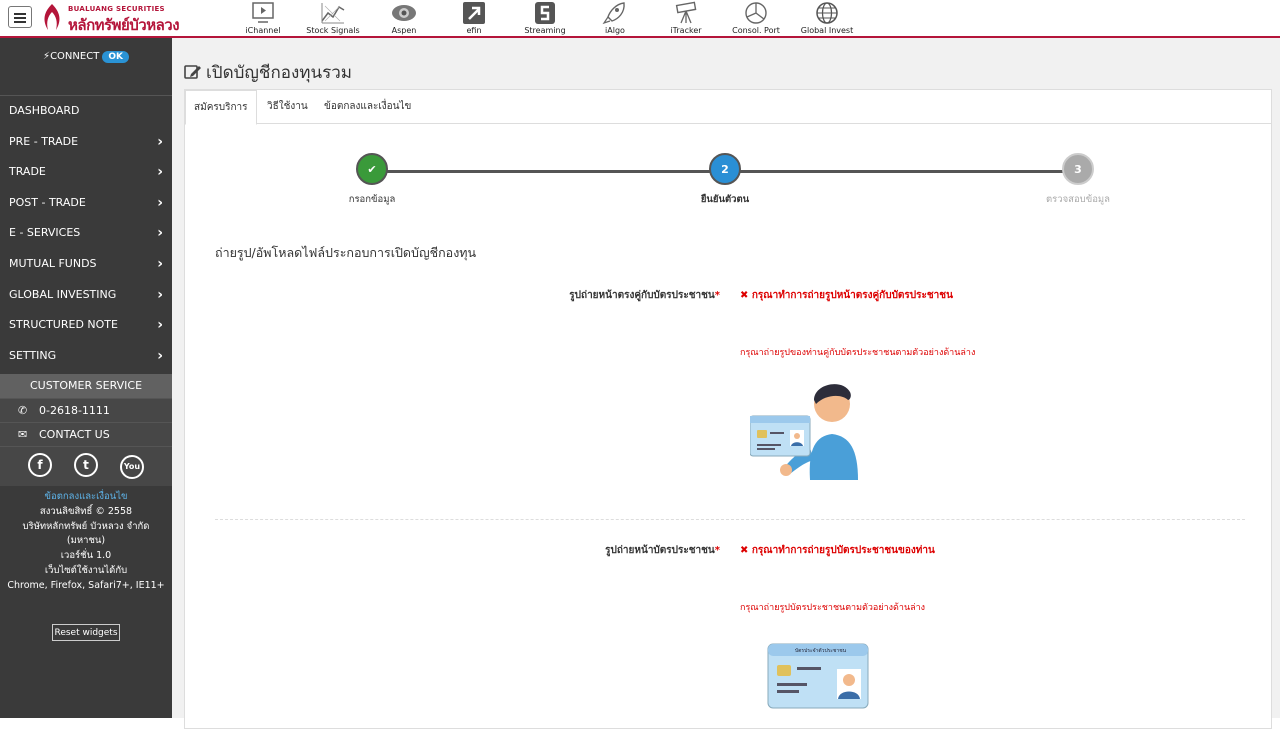  What do you see at coordinates (263, 30) in the screenshot?
I see `app-label: iChannel` at bounding box center [263, 30].